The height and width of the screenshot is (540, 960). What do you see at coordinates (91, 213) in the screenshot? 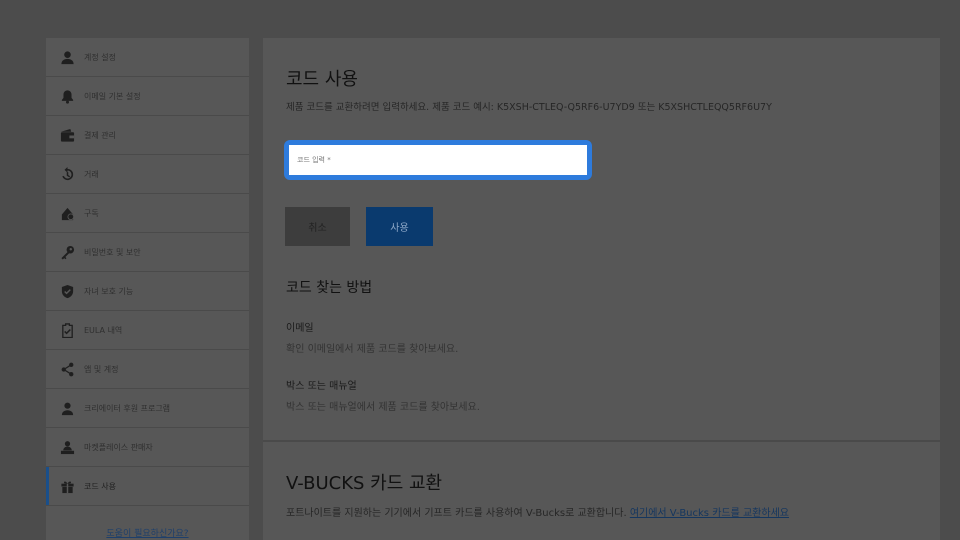
I see `sidebar-item-label: 구독` at bounding box center [91, 213].